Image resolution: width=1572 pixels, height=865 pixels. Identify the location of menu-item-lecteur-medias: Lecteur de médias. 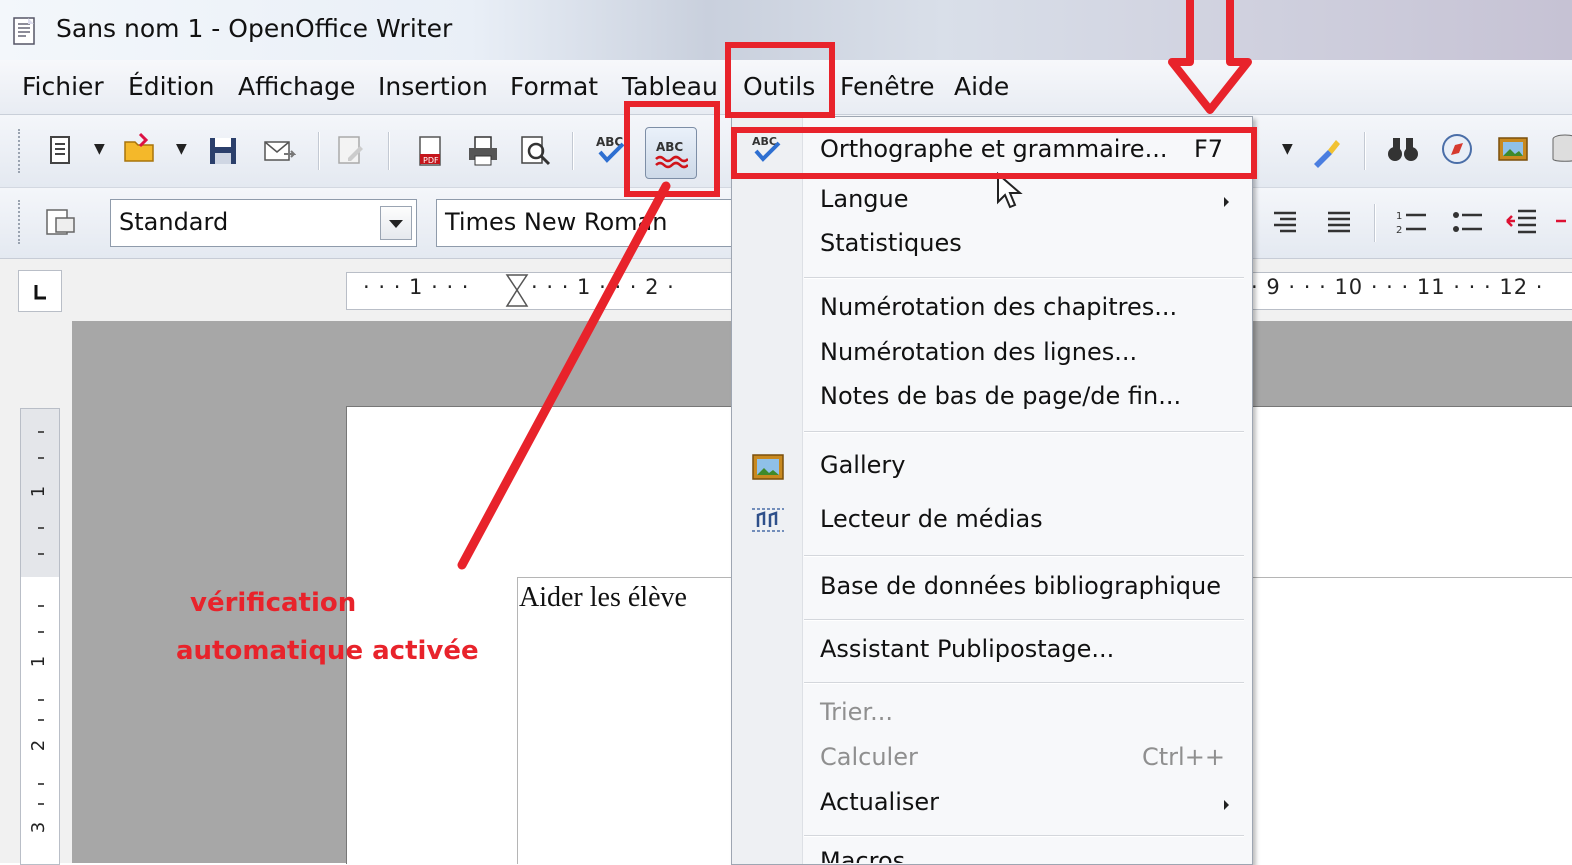
(931, 519).